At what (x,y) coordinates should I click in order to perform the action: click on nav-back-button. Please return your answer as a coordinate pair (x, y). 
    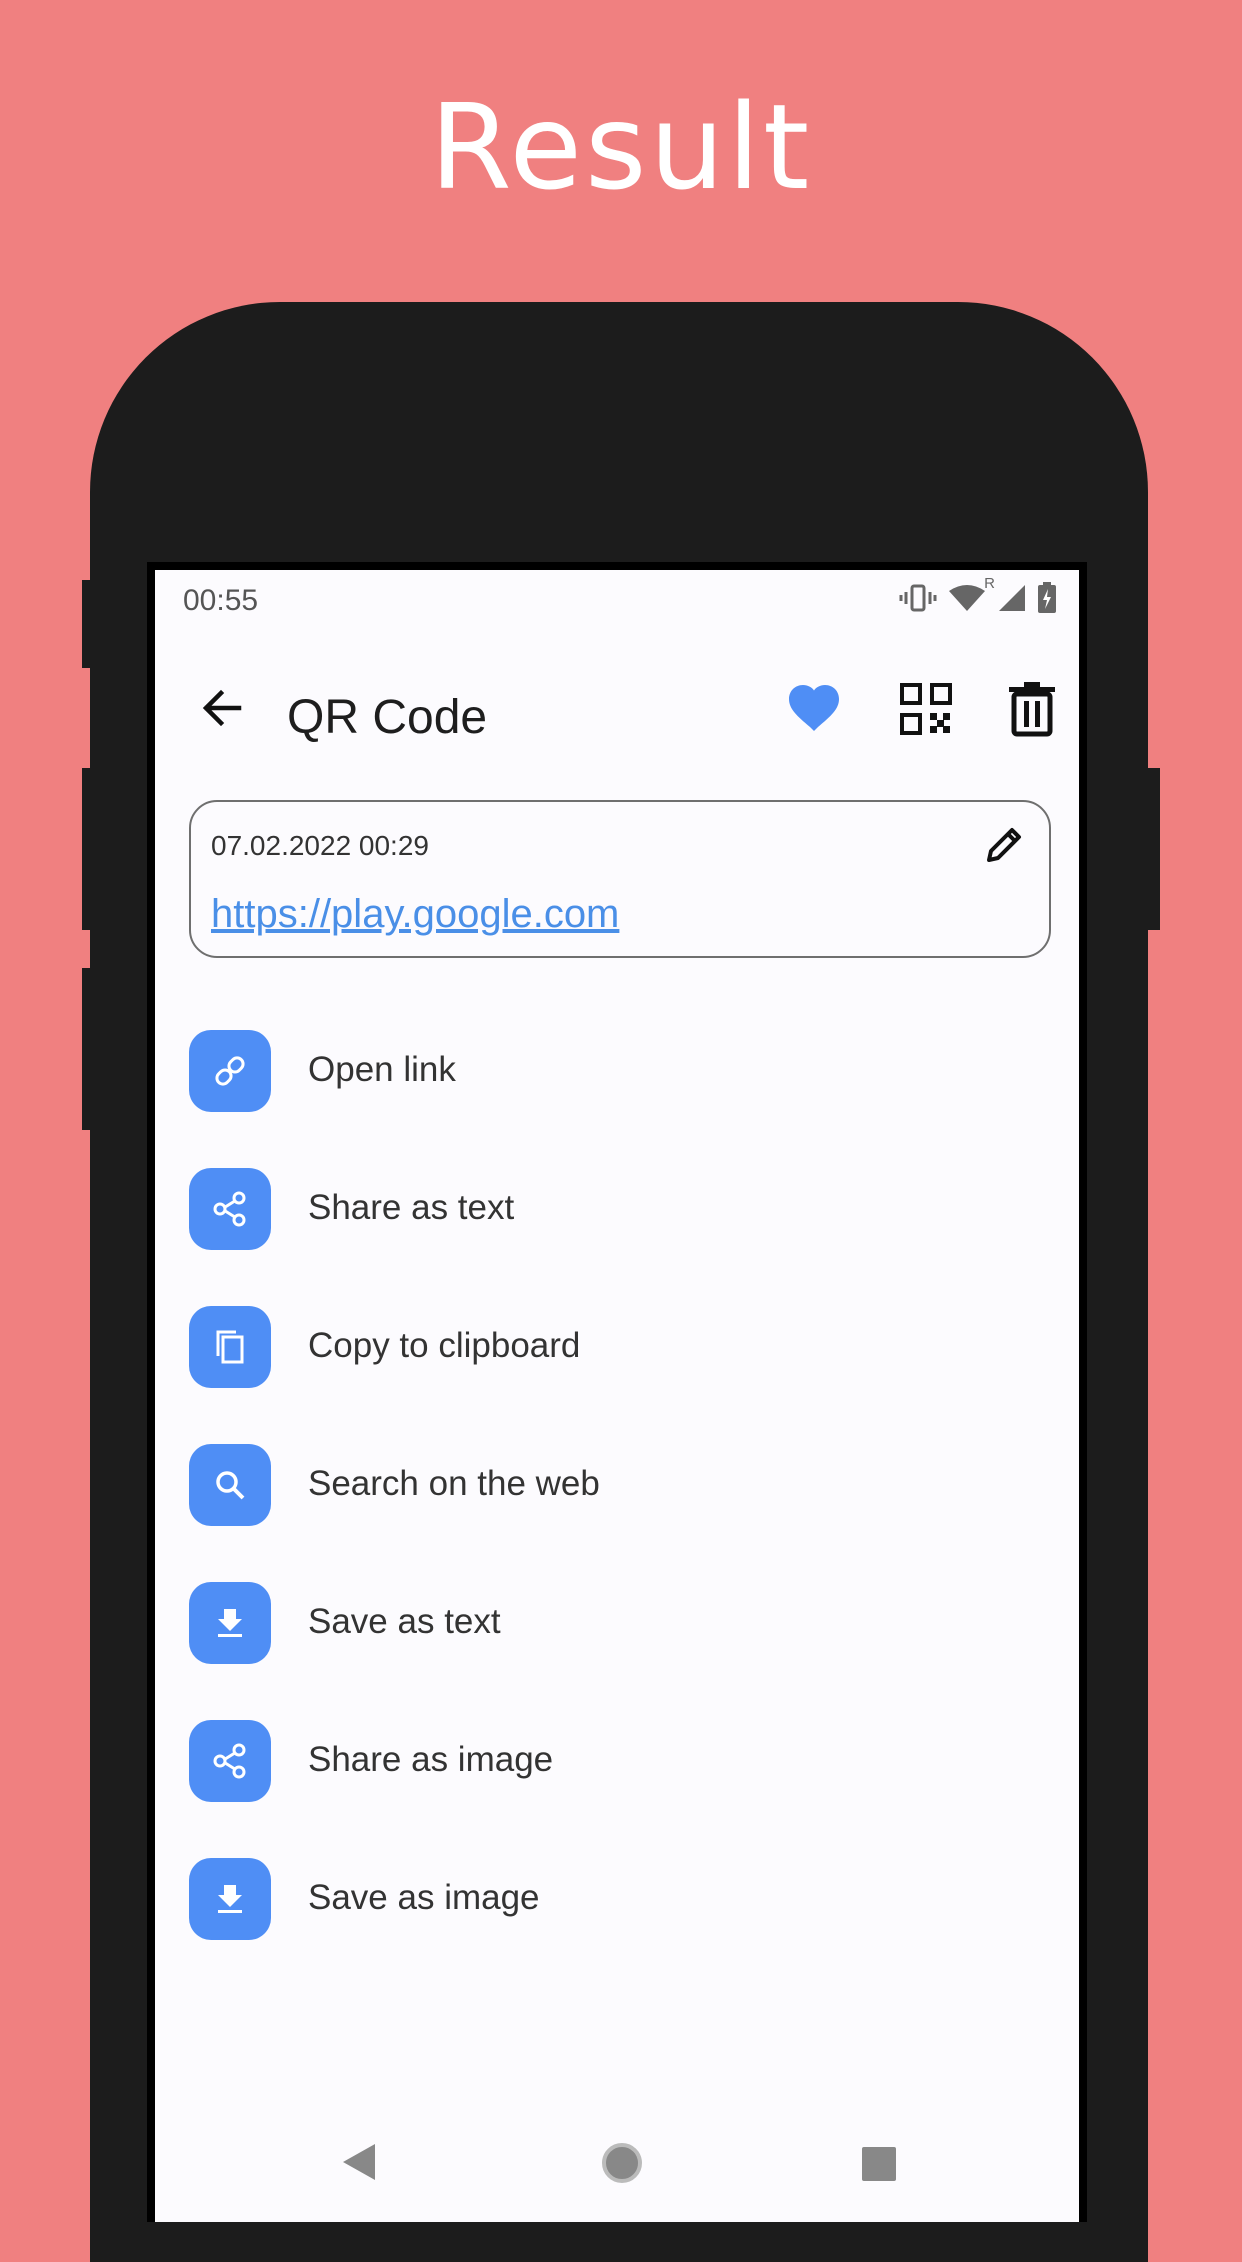
    Looking at the image, I should click on (359, 2164).